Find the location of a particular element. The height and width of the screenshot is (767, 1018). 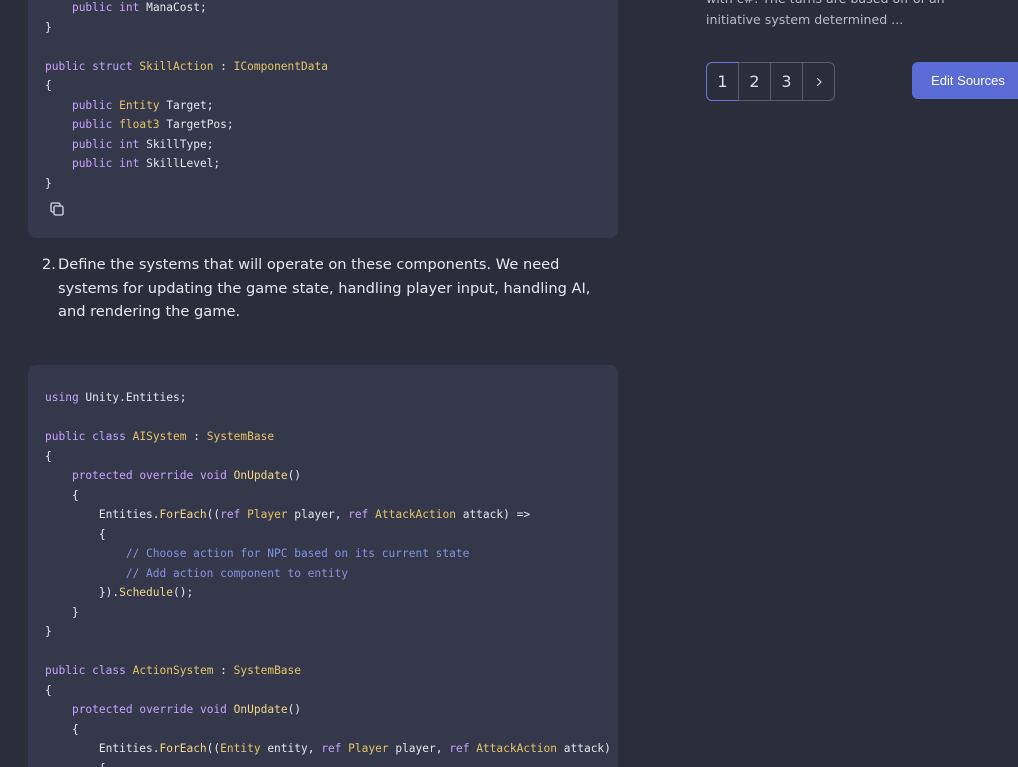

code-token: AttackAction is located at coordinates (517, 748).